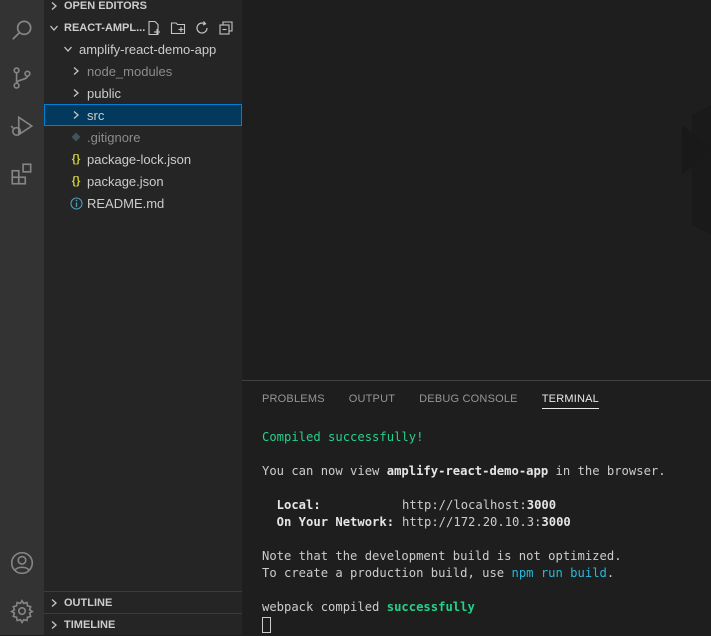  I want to click on tree-item-label: src, so click(96, 115).